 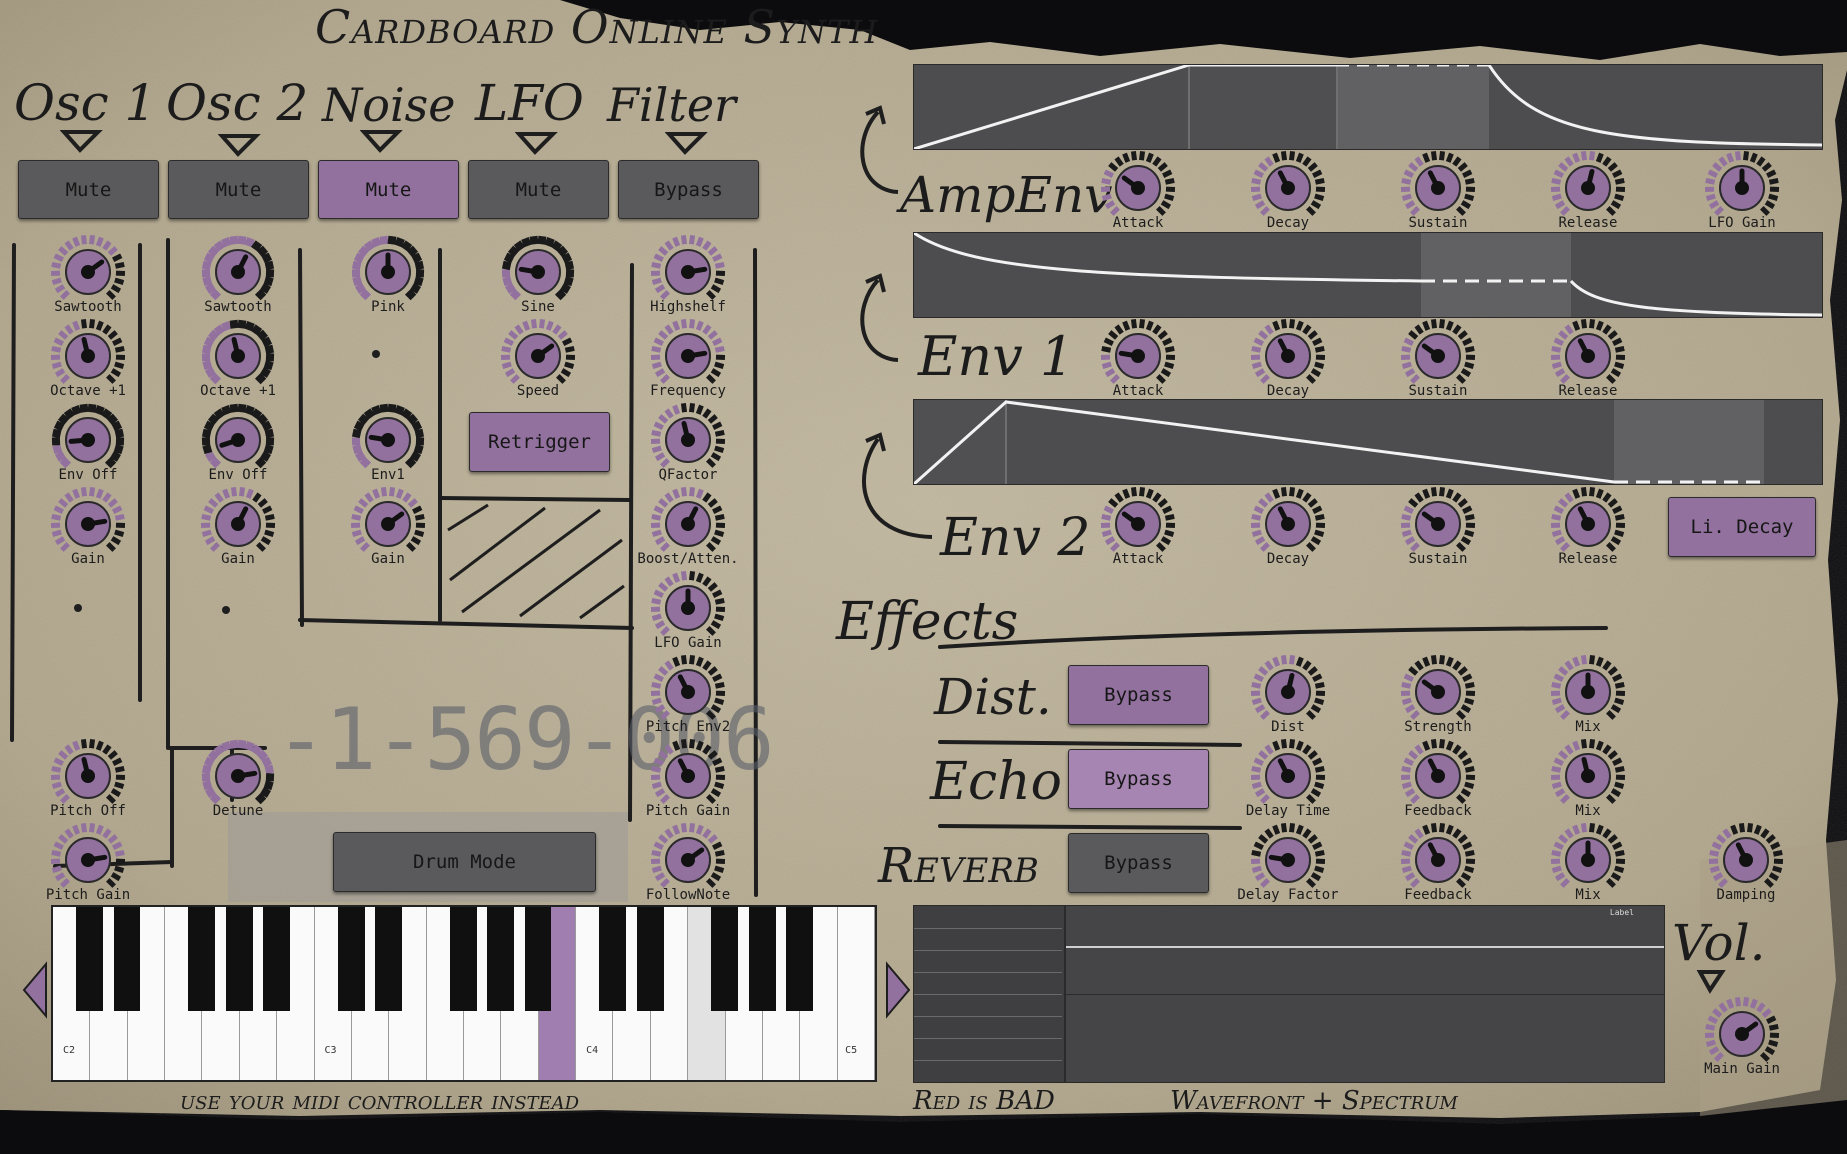 I want to click on amp_env-knob-label-0: Attack, so click(x=1138, y=223).